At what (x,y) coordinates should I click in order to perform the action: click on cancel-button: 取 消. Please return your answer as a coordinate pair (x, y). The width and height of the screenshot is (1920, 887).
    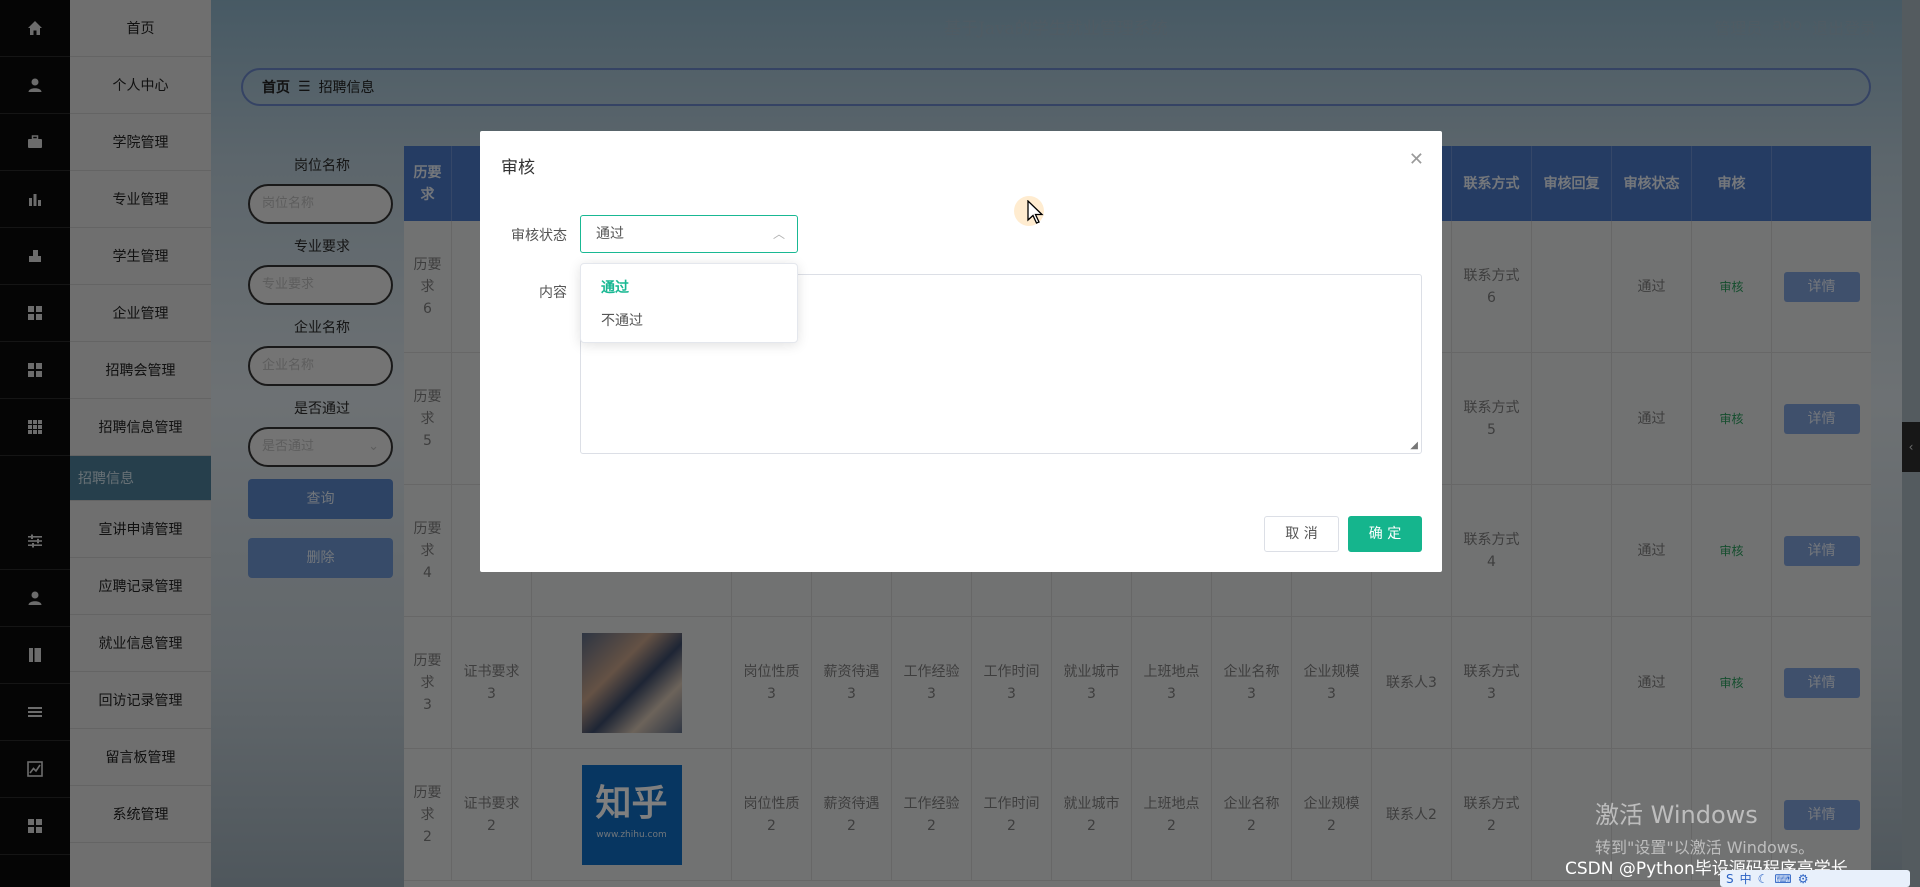
    Looking at the image, I should click on (1301, 534).